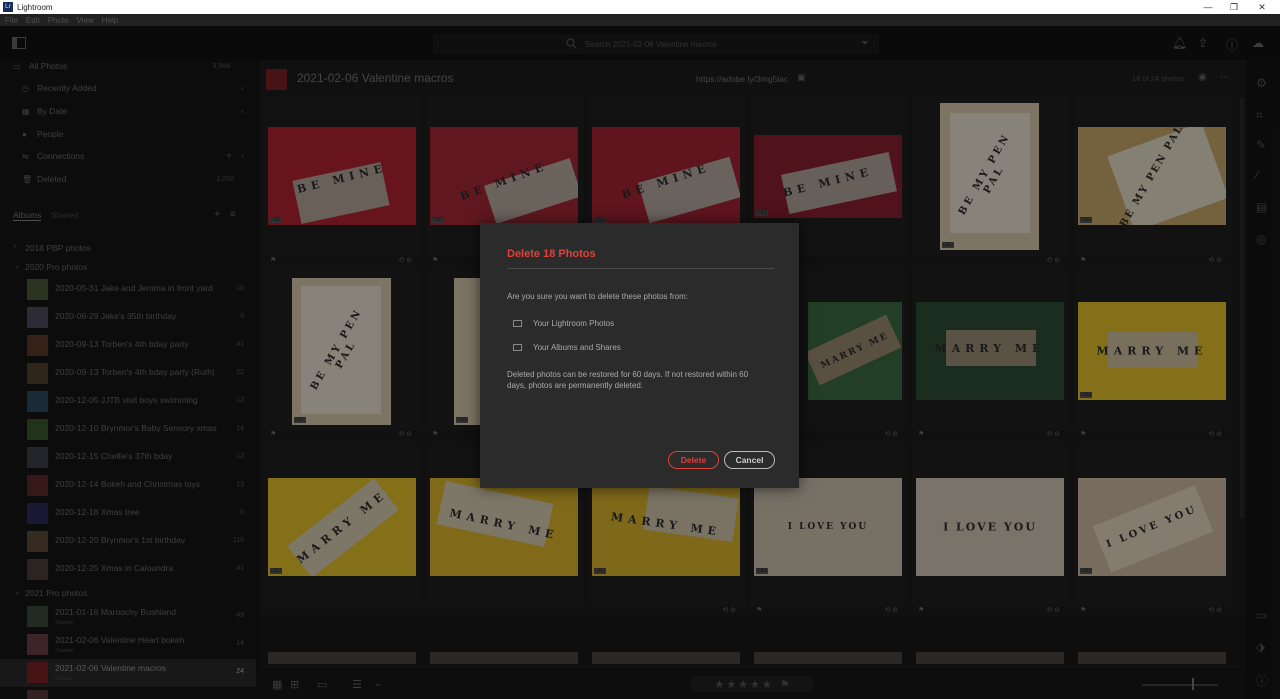 Image resolution: width=1280 pixels, height=699 pixels. I want to click on option-label: Your Albums and Shares, so click(577, 347).